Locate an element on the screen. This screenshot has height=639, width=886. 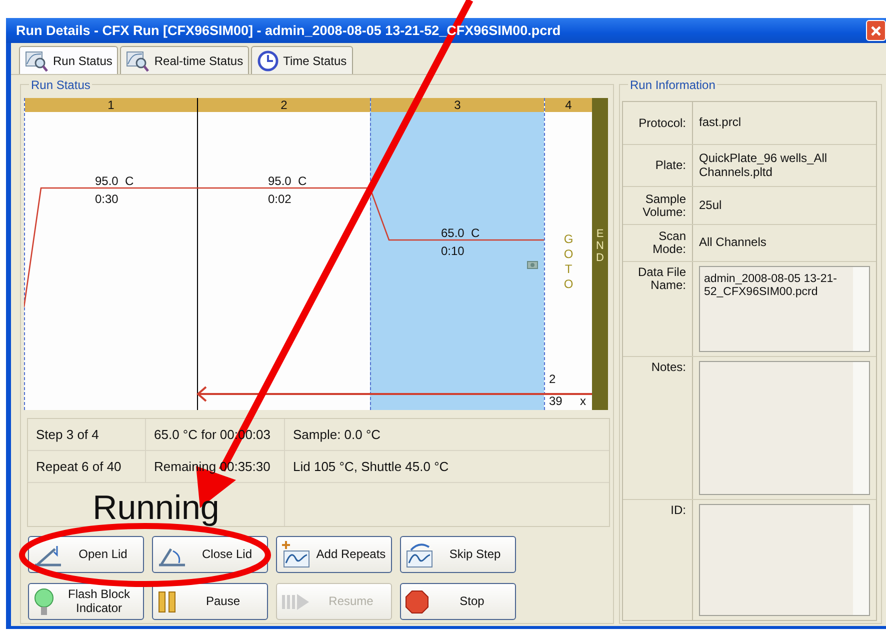
field-label: Sample Volume: is located at coordinates (658, 205).